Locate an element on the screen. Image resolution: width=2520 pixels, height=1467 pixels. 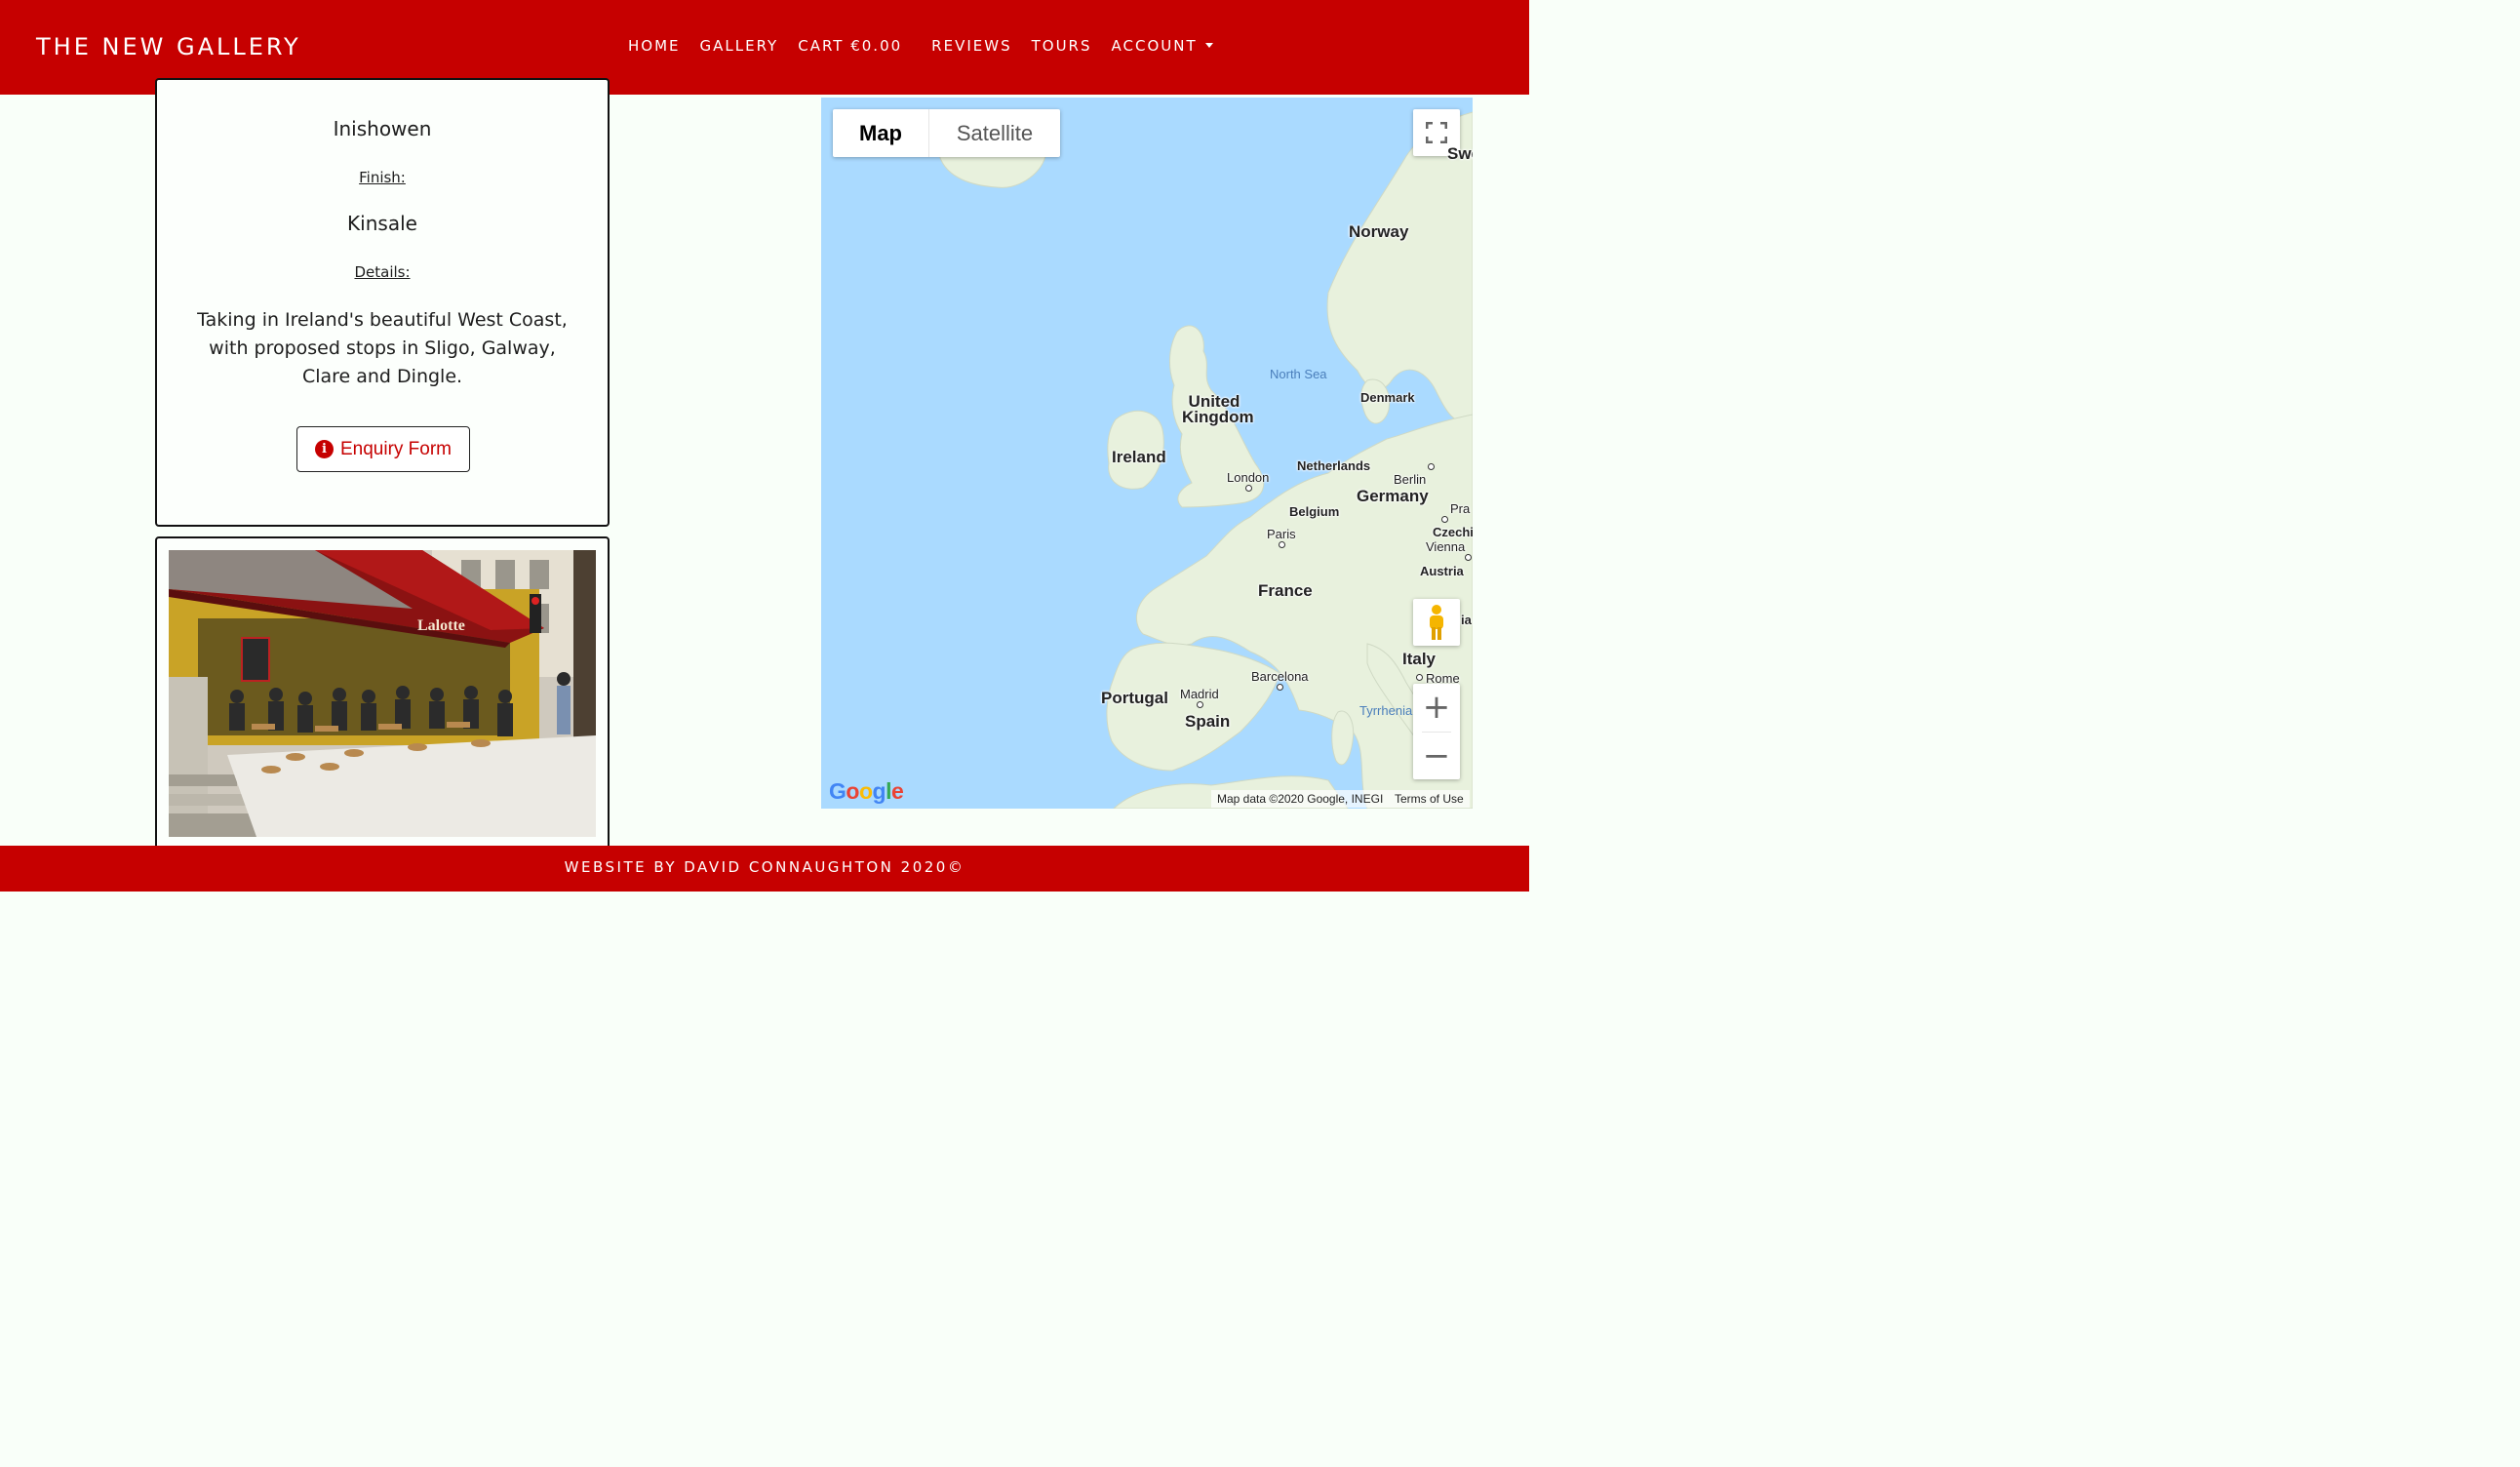
nav-account-dropdown: ACCOUNT is located at coordinates (1162, 46).